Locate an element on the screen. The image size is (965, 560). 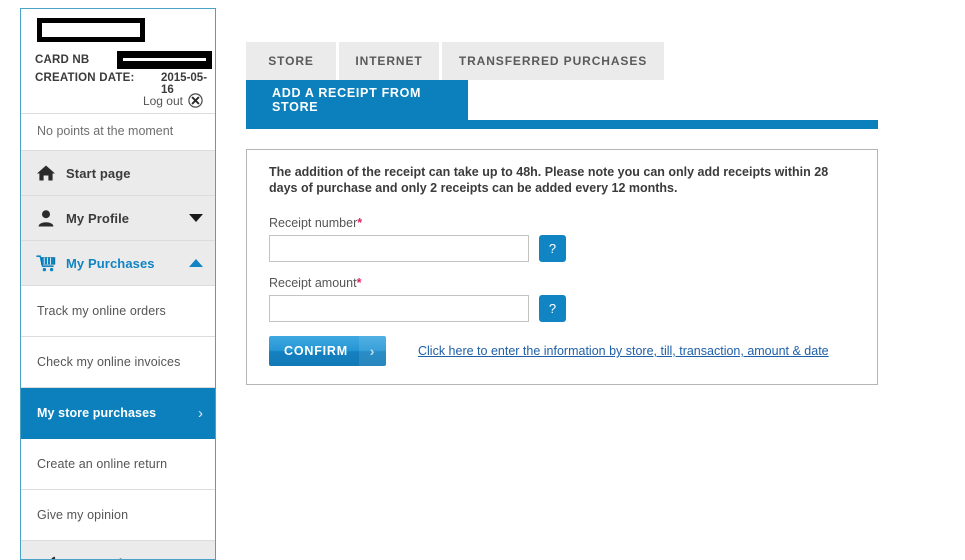
sidebar-item-label: Give my opinion is located at coordinates (83, 515).